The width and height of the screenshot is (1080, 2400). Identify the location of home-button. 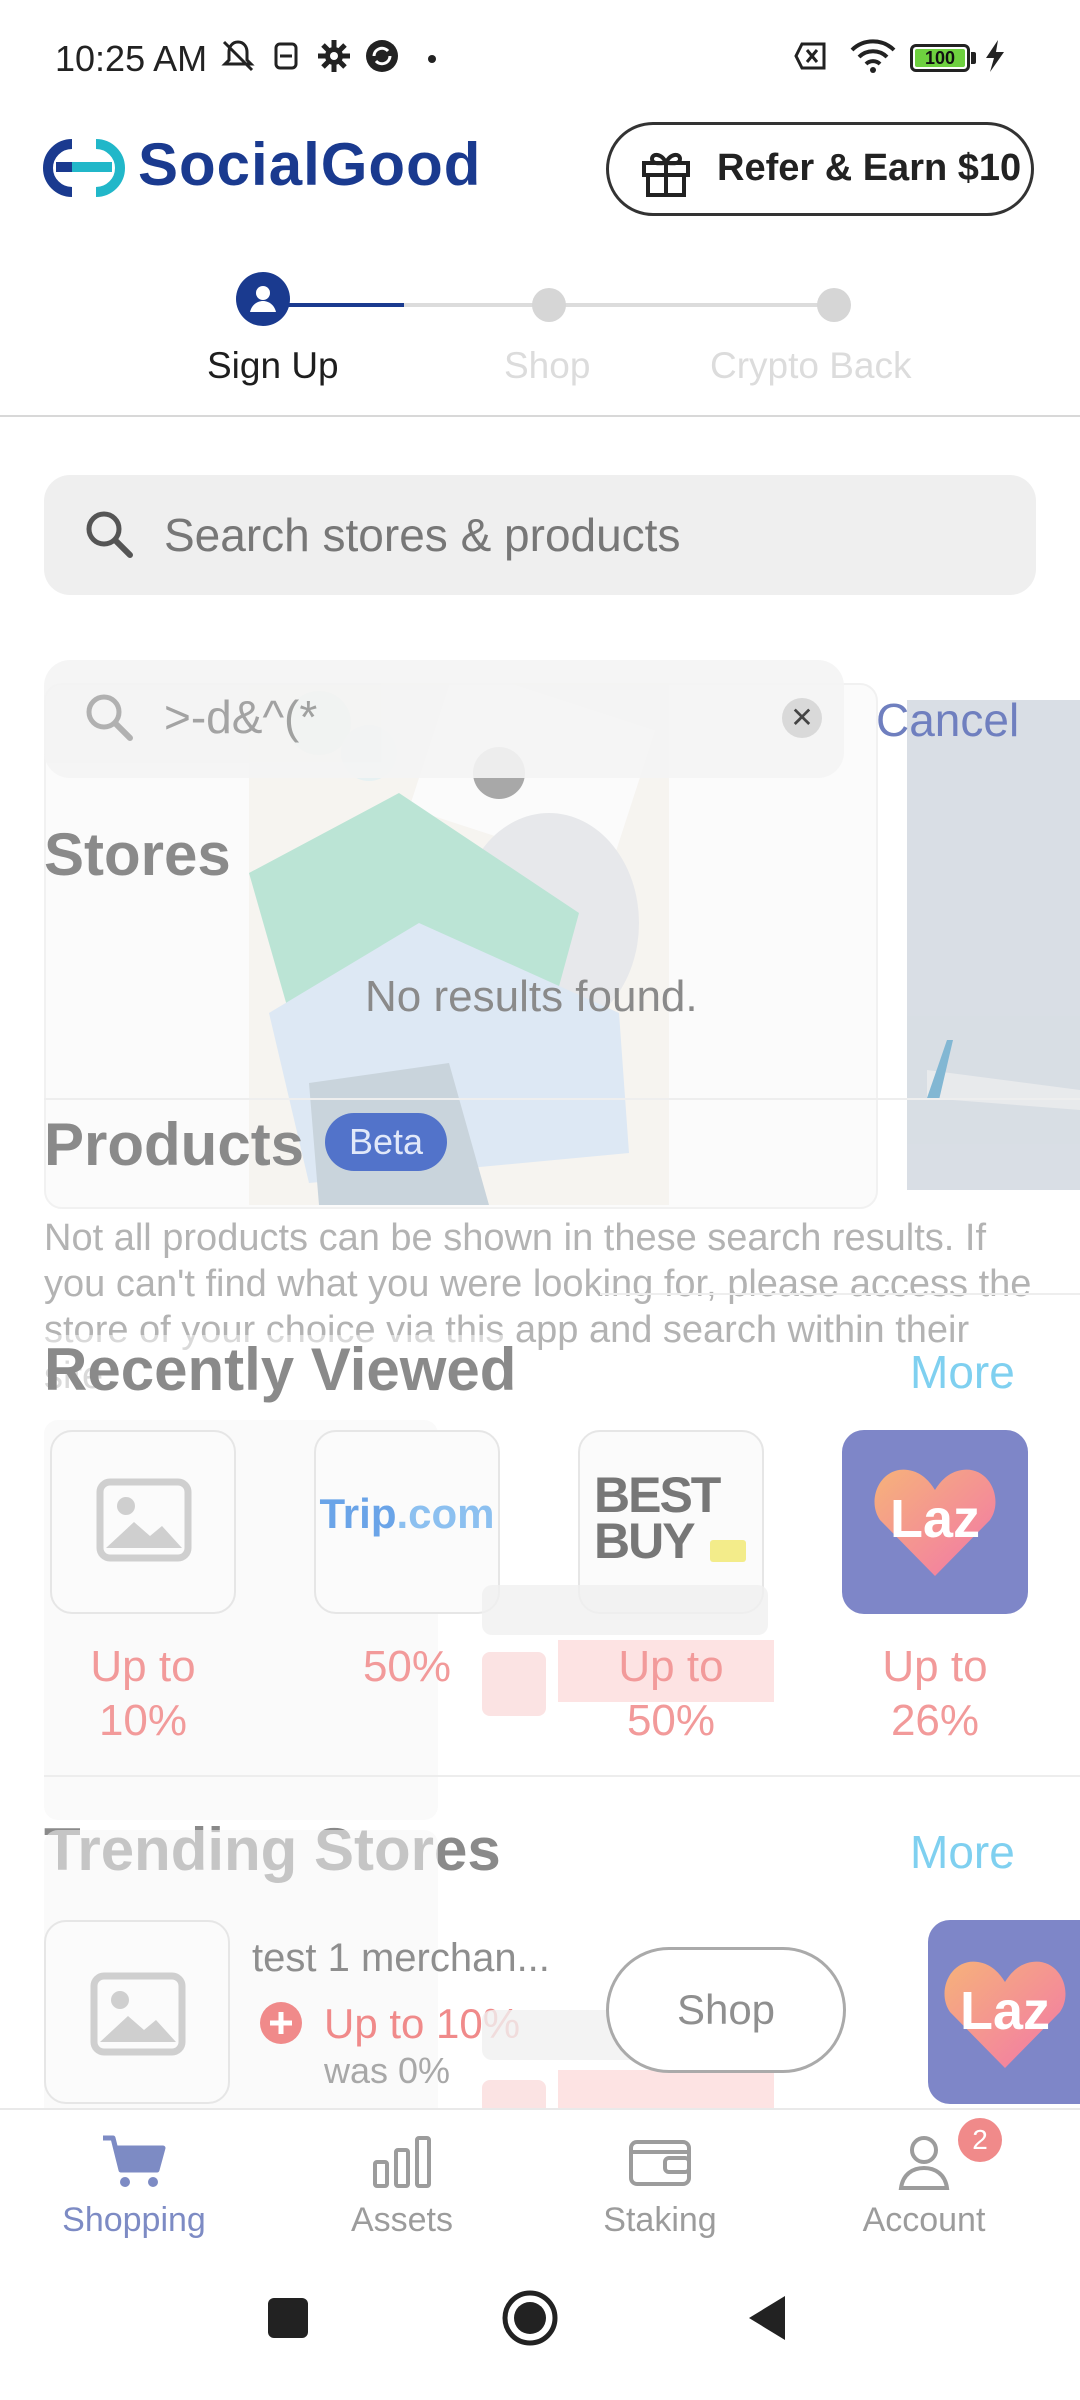
(530, 2318).